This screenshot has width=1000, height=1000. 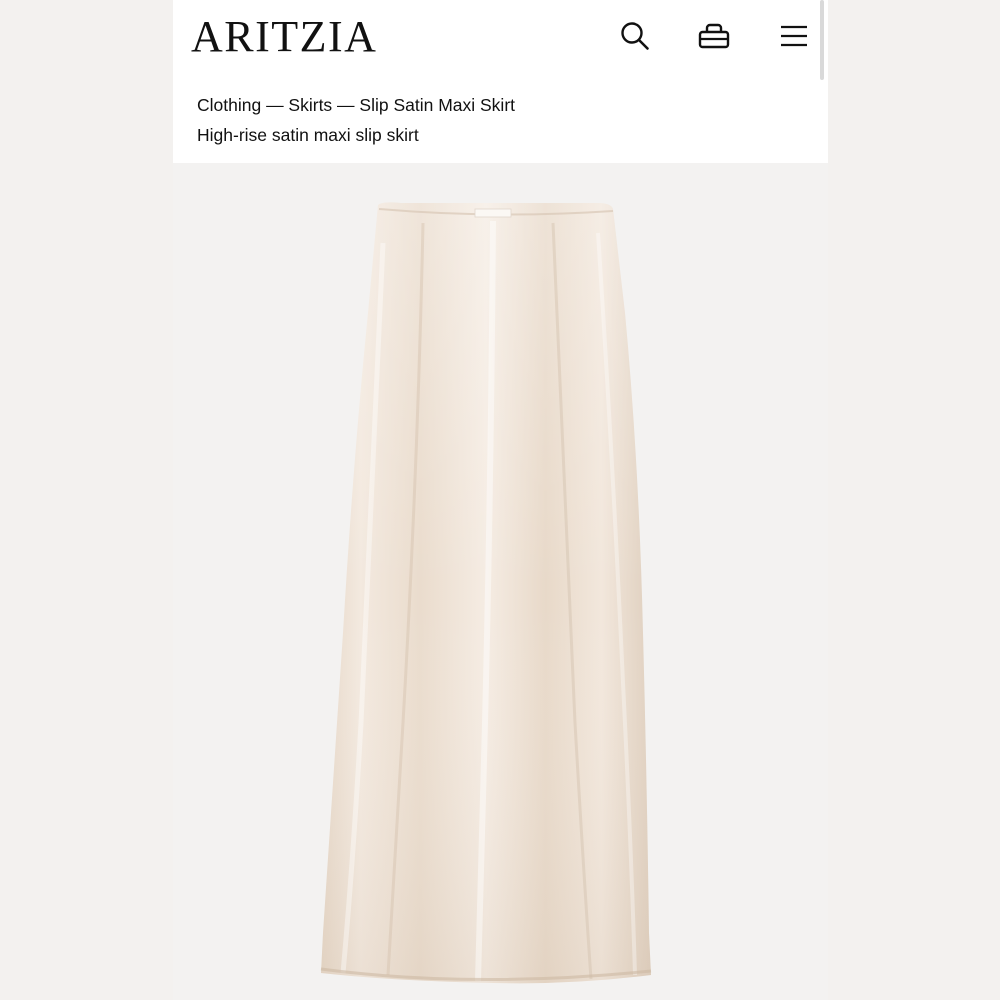 What do you see at coordinates (500, 40) in the screenshot?
I see `site-header: ARITZIA` at bounding box center [500, 40].